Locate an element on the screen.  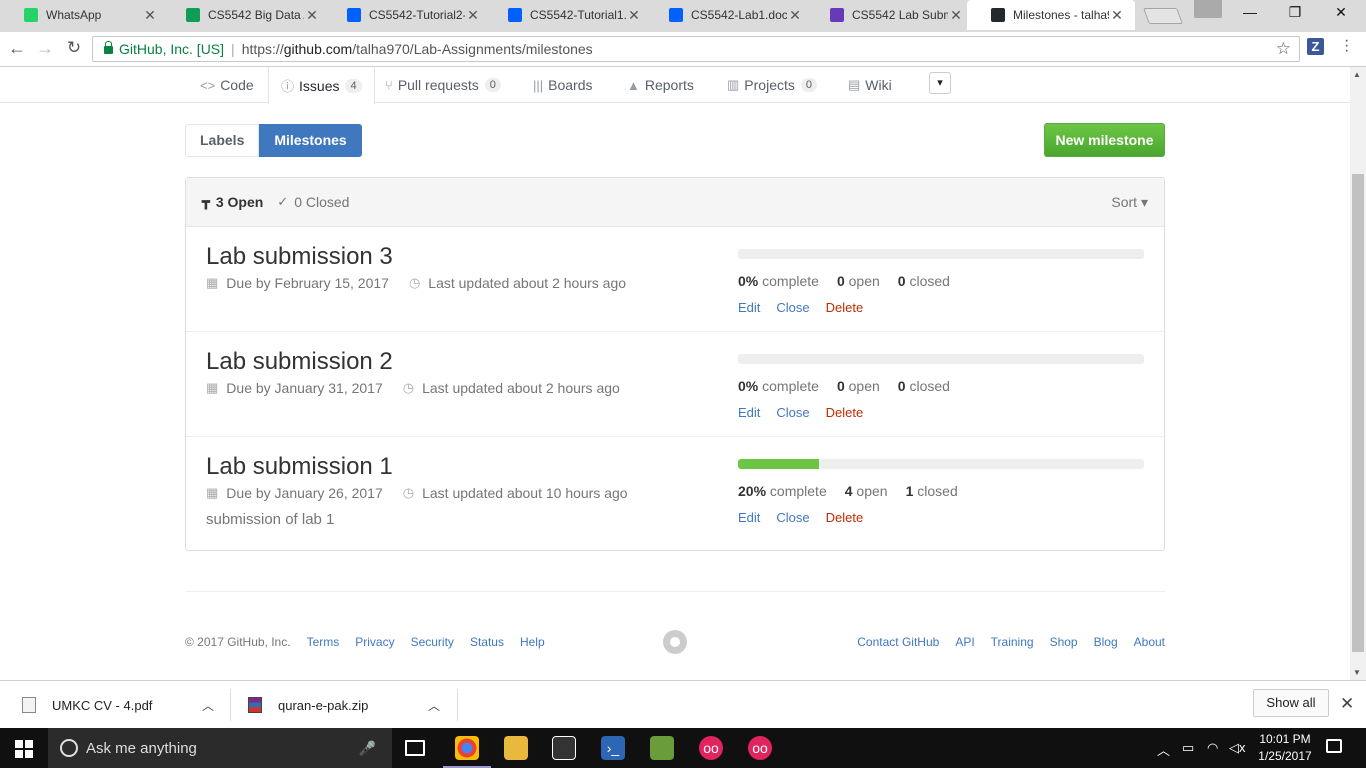
bookmark-star-icon: ☆ is located at coordinates (1283, 49).